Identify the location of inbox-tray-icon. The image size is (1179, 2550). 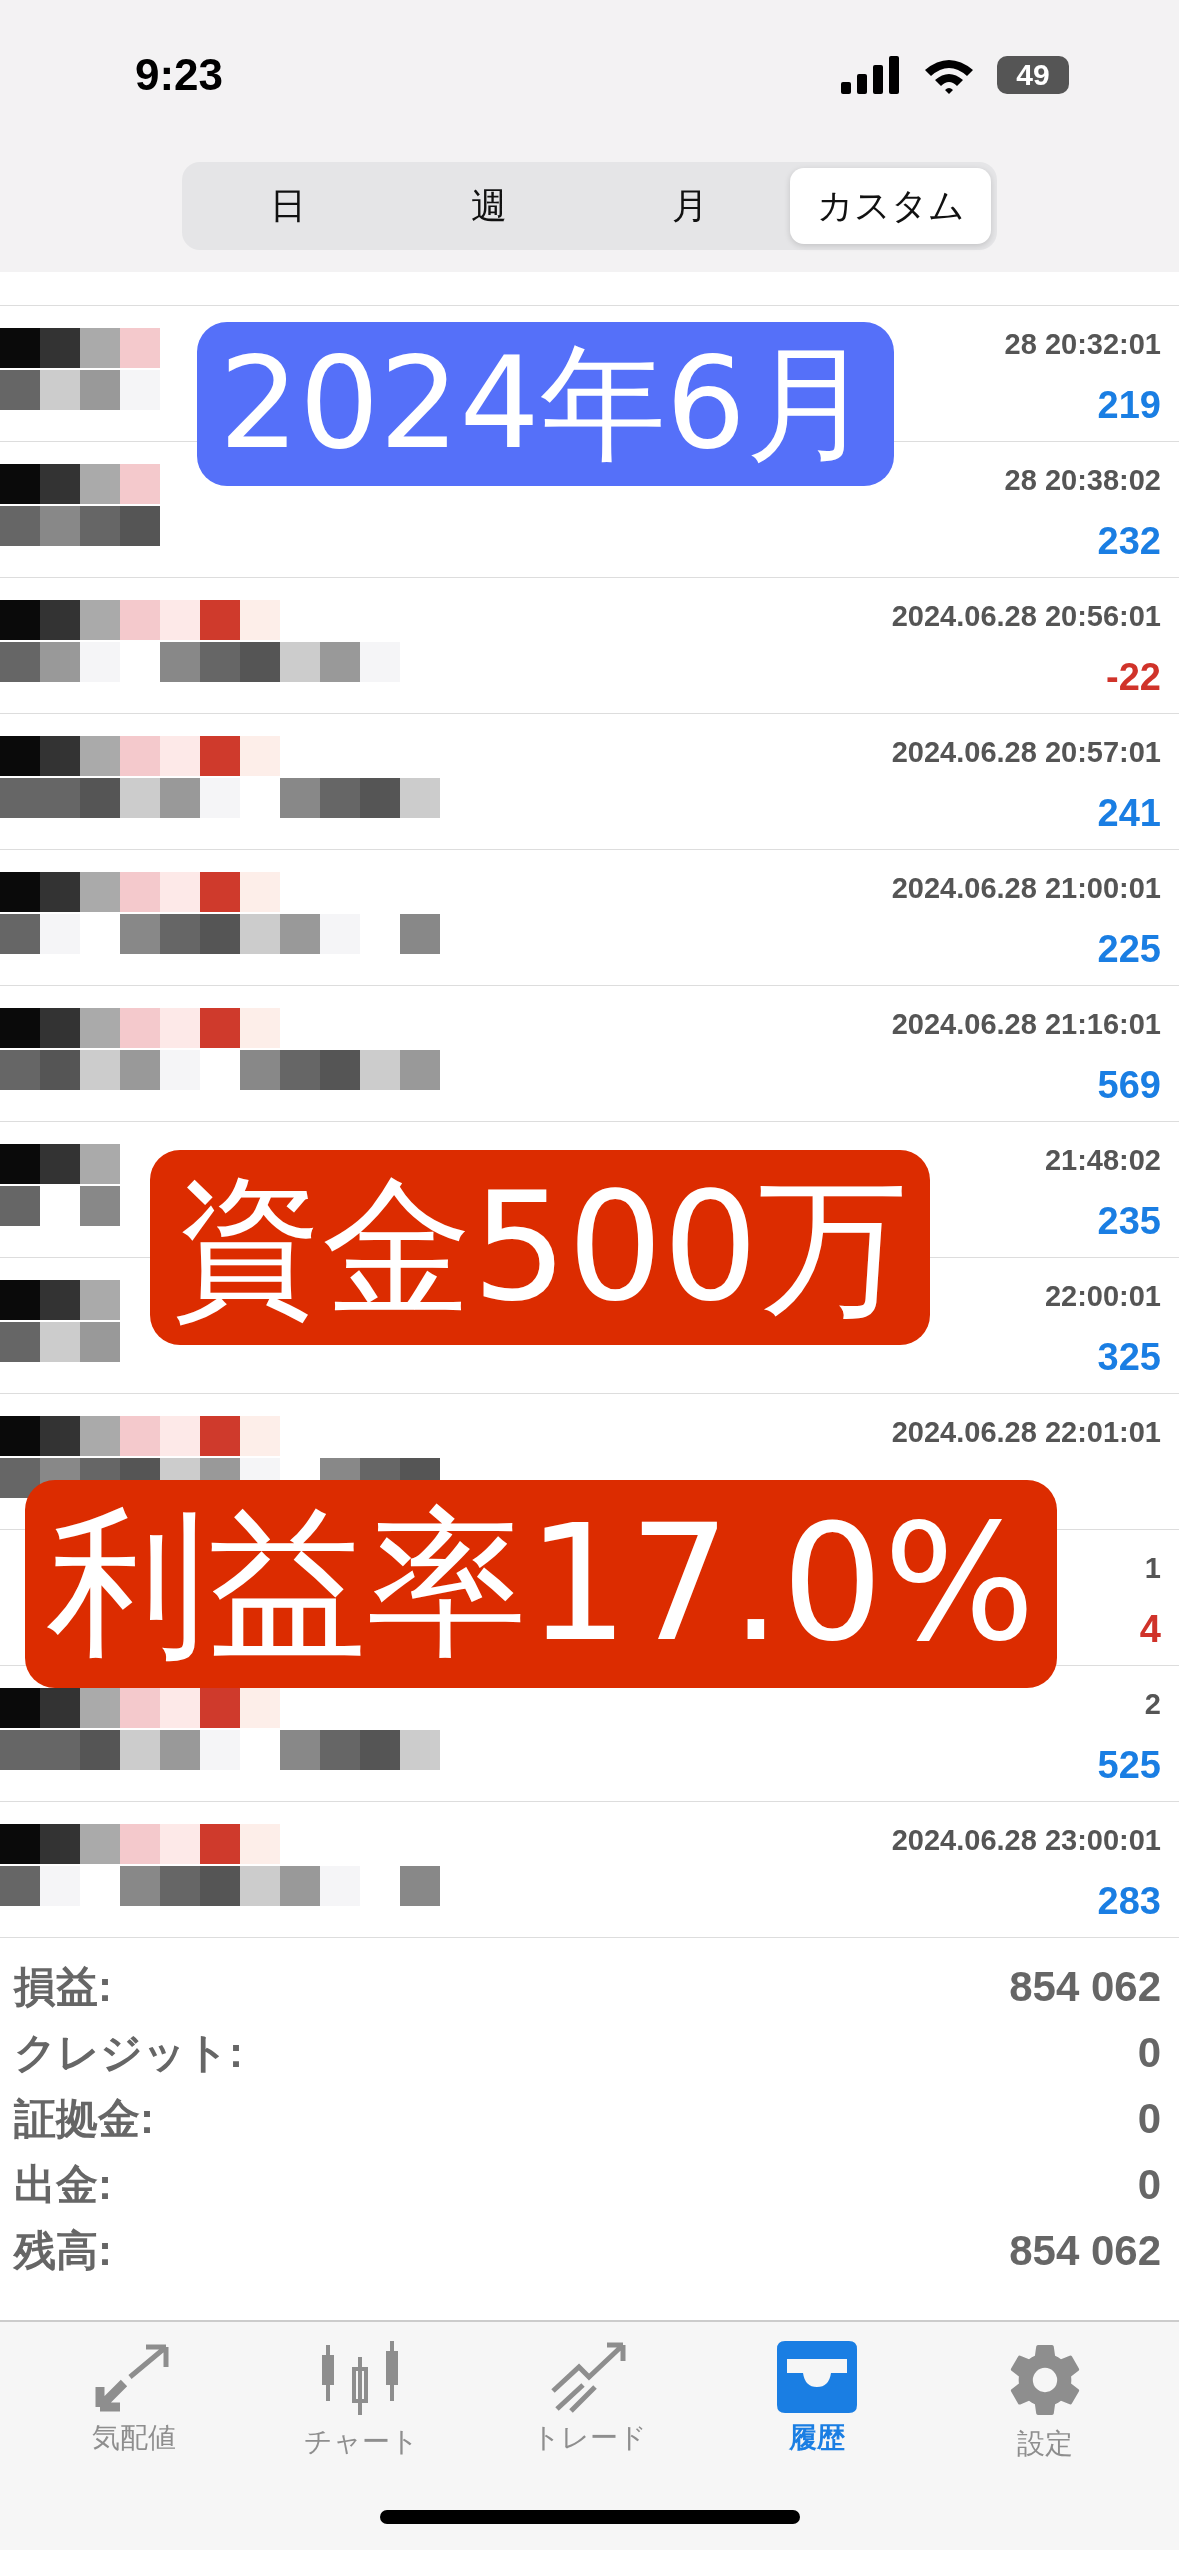
(817, 2377).